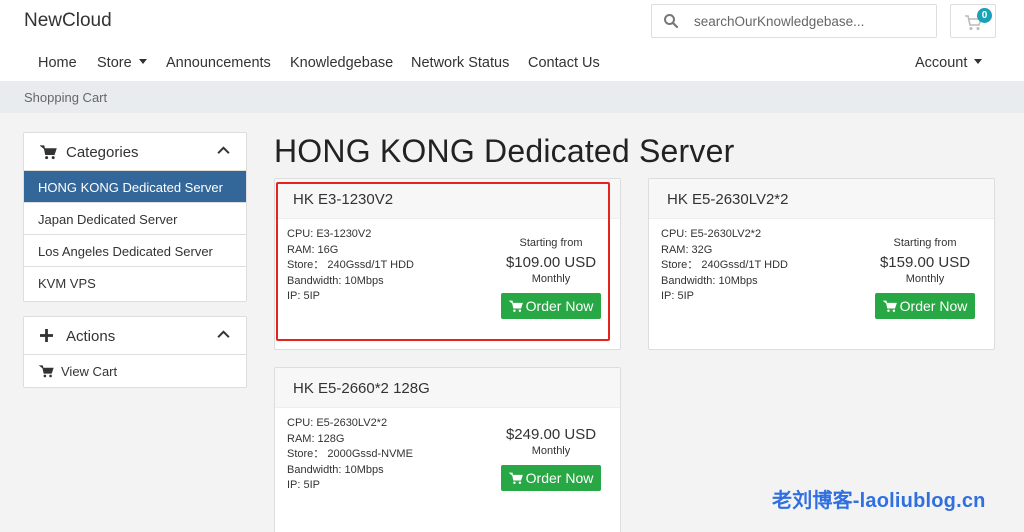 The image size is (1024, 532). I want to click on cart-count-badge: 0, so click(984, 15).